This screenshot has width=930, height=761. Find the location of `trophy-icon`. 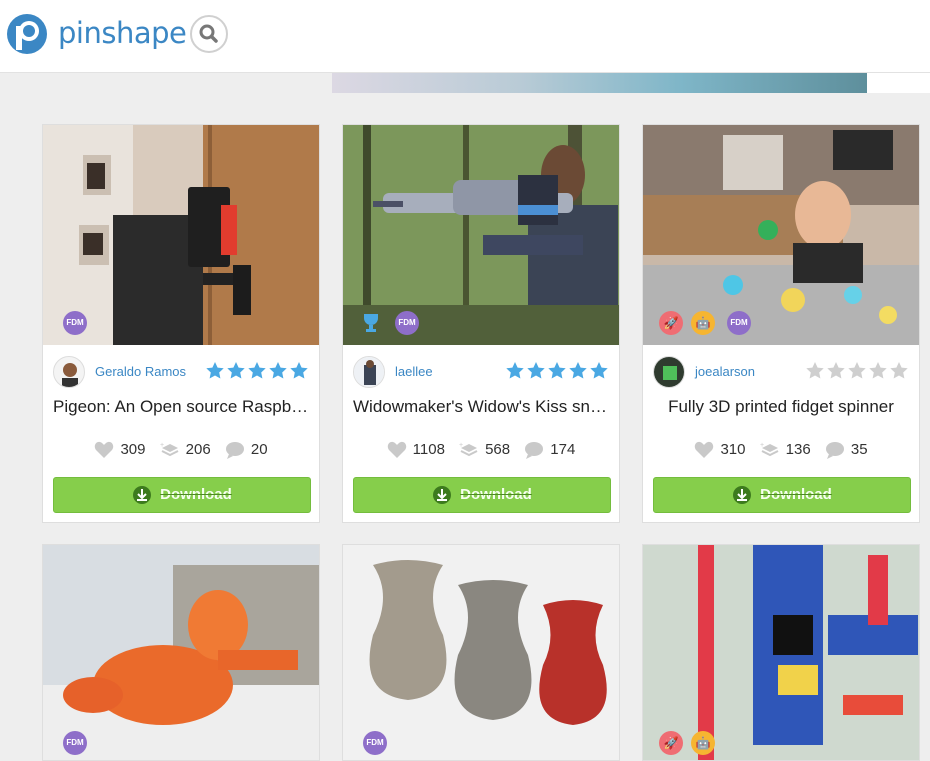

trophy-icon is located at coordinates (371, 323).